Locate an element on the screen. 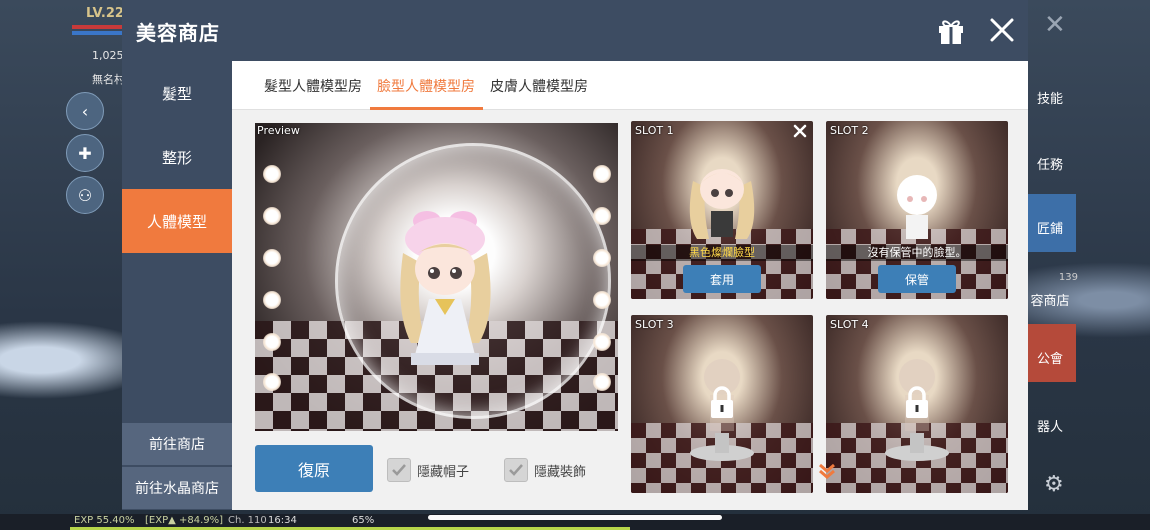 Image resolution: width=1150 pixels, height=530 pixels. guild-icon is located at coordinates (1050, 335).